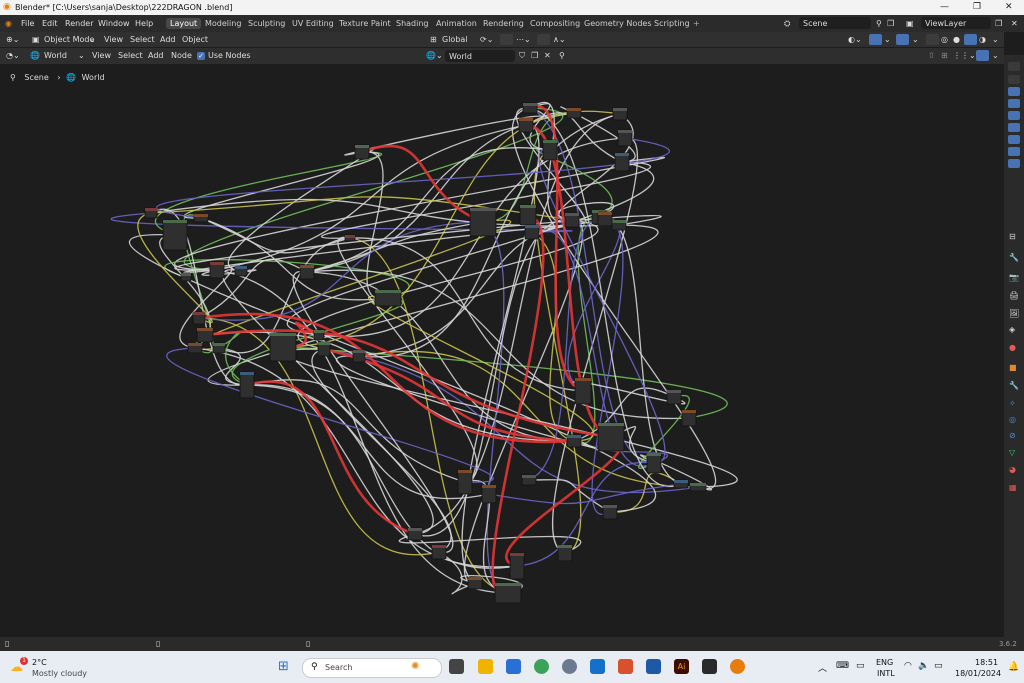 The height and width of the screenshot is (683, 1024). Describe the element at coordinates (681, 666) in the screenshot. I see `illustrator-icon: Ai` at that location.